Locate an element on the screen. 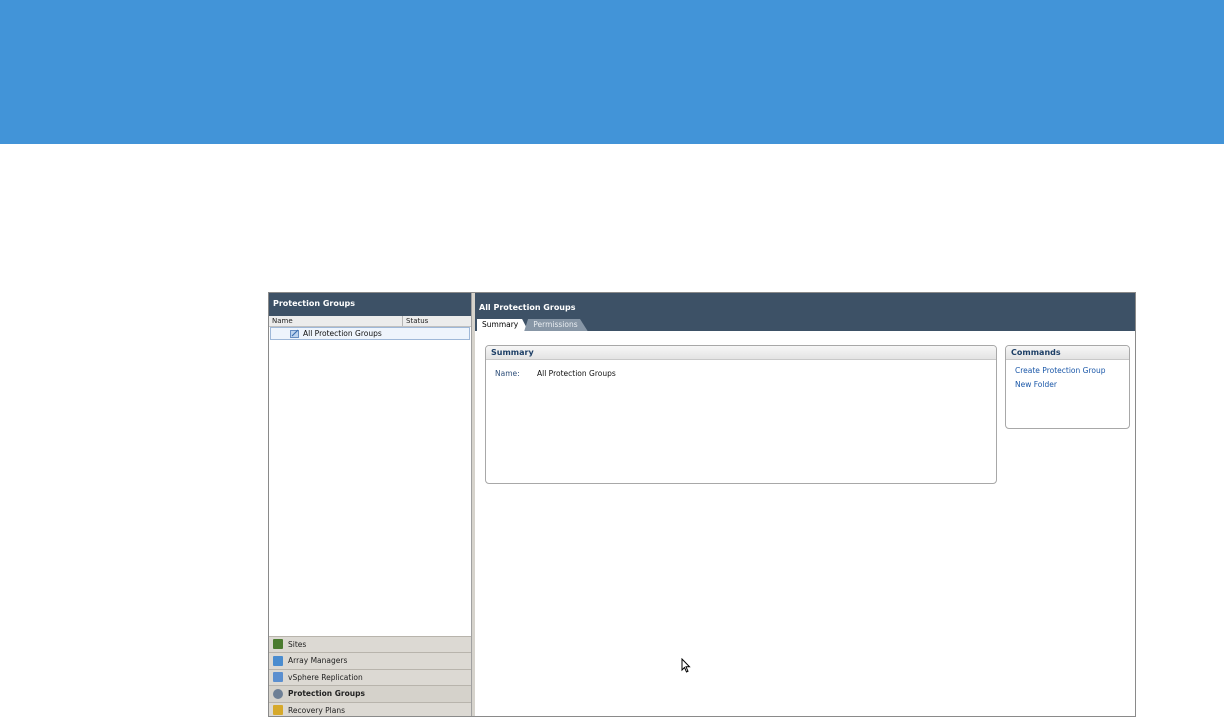 The height and width of the screenshot is (717, 1224). tab-permissions: Permissions is located at coordinates (556, 325).